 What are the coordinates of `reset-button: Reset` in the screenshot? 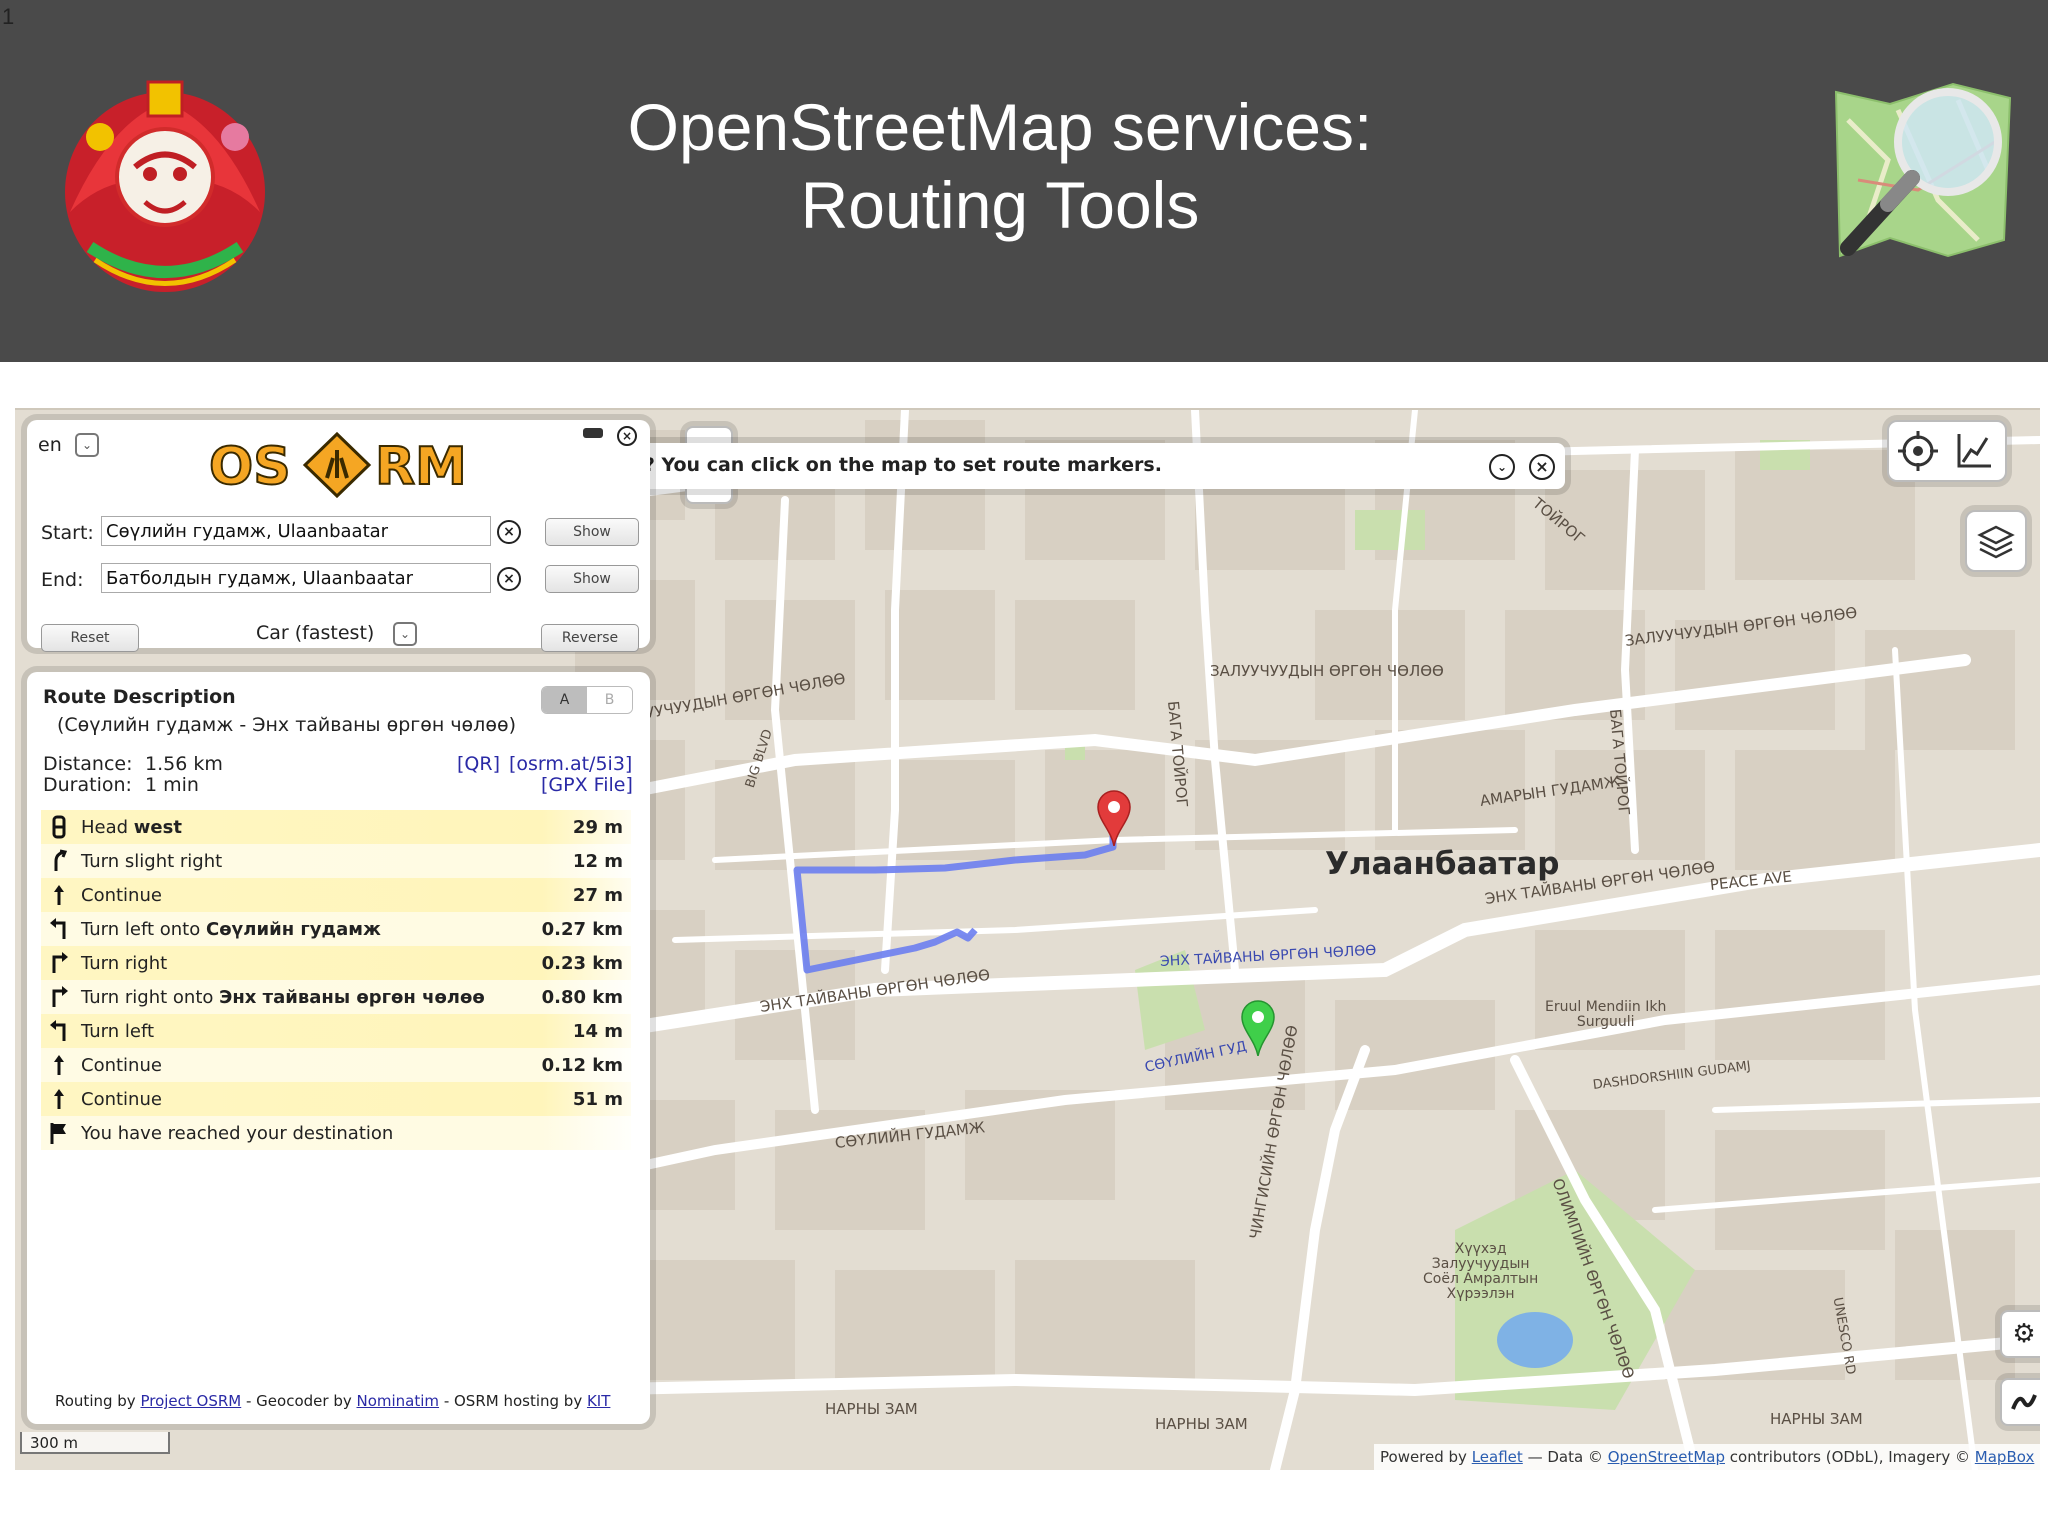 It's located at (90, 638).